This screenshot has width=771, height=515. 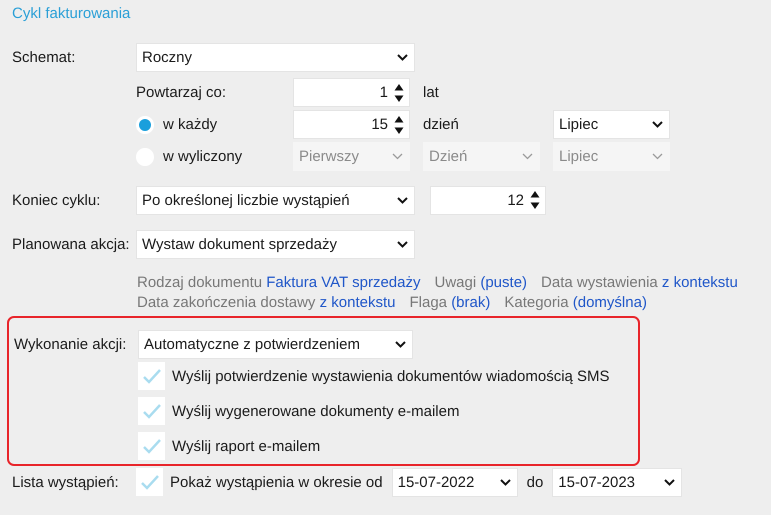 What do you see at coordinates (199, 282) in the screenshot?
I see `detail-label: Rodzaj dokumentu` at bounding box center [199, 282].